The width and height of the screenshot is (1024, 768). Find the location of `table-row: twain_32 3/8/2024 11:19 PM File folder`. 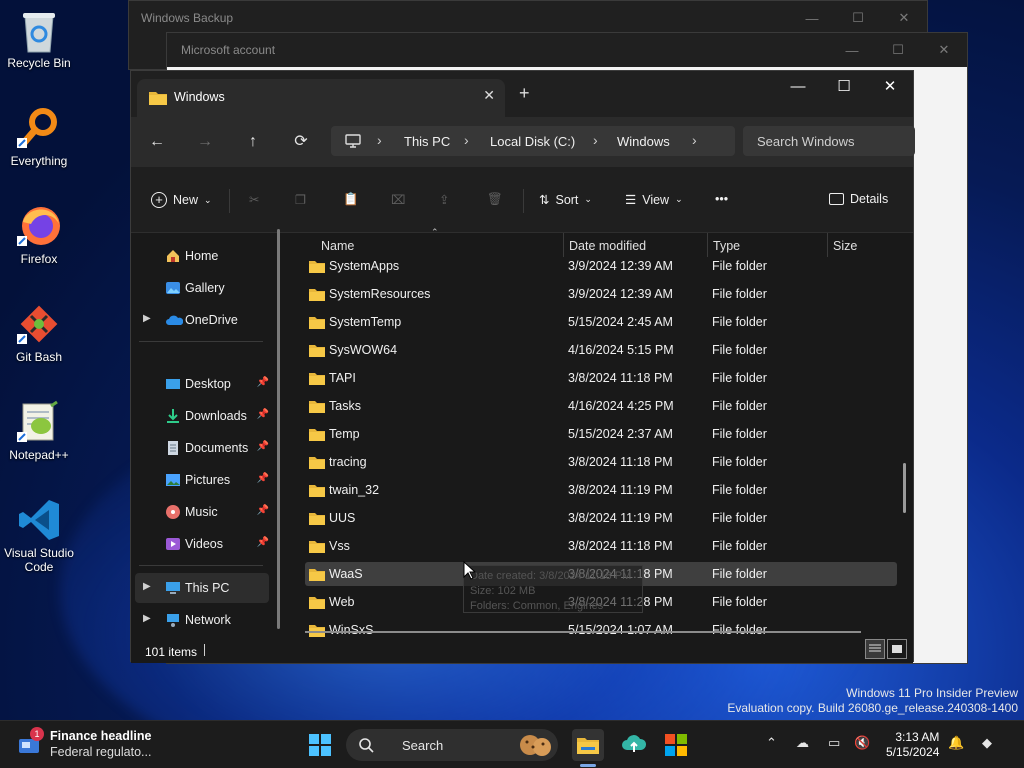

table-row: twain_32 3/8/2024 11:19 PM File folder is located at coordinates (601, 490).